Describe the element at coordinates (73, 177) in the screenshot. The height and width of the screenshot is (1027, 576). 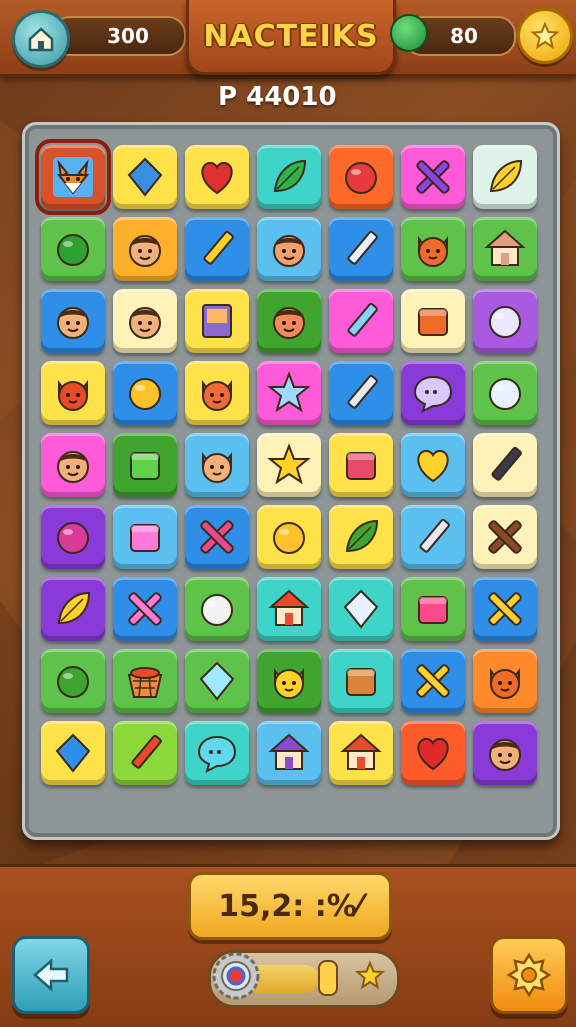
I see `tile-fox-face` at that location.